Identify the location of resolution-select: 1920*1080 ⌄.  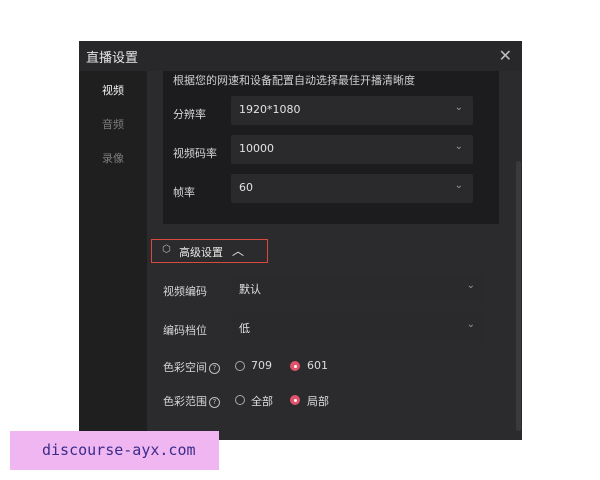
(352, 110).